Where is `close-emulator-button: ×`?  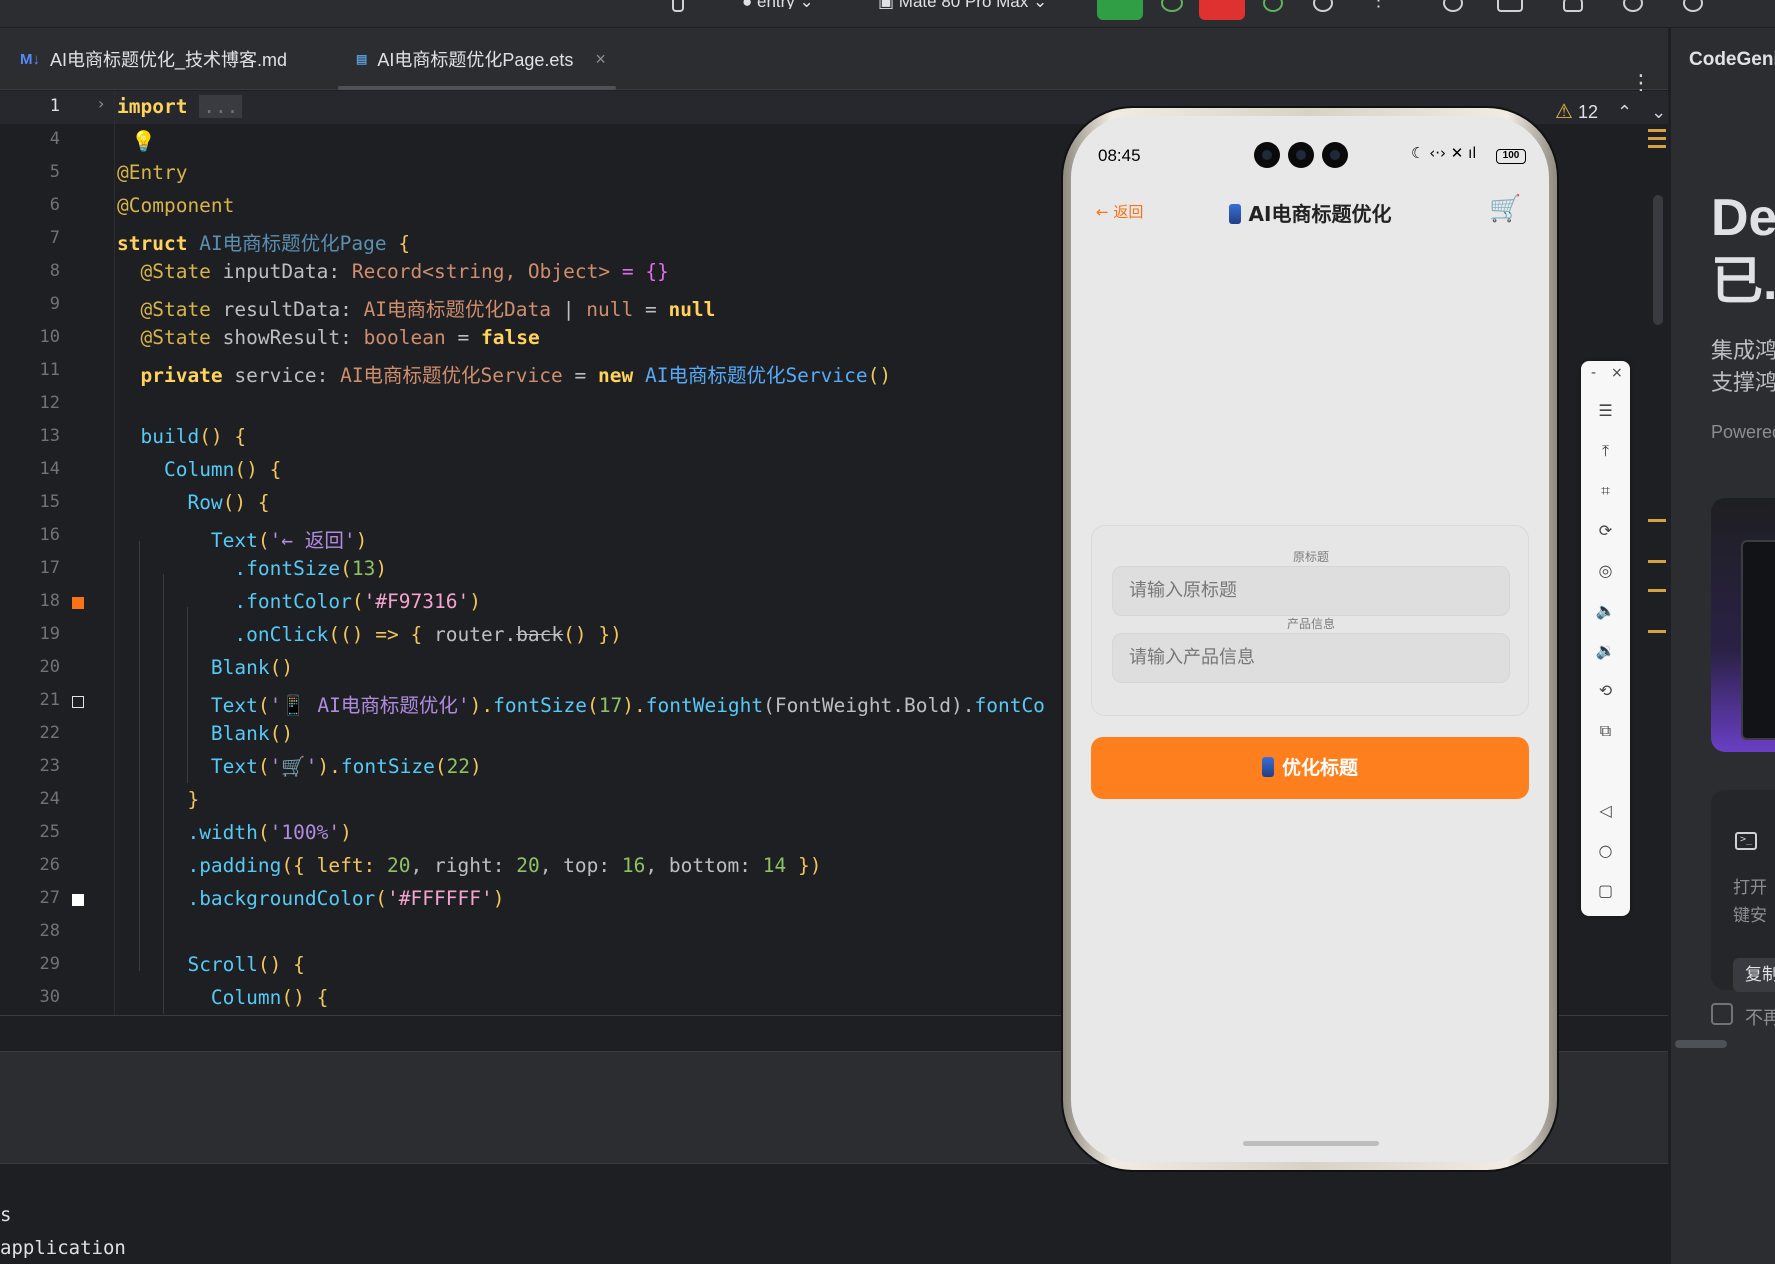
close-emulator-button: × is located at coordinates (1617, 373).